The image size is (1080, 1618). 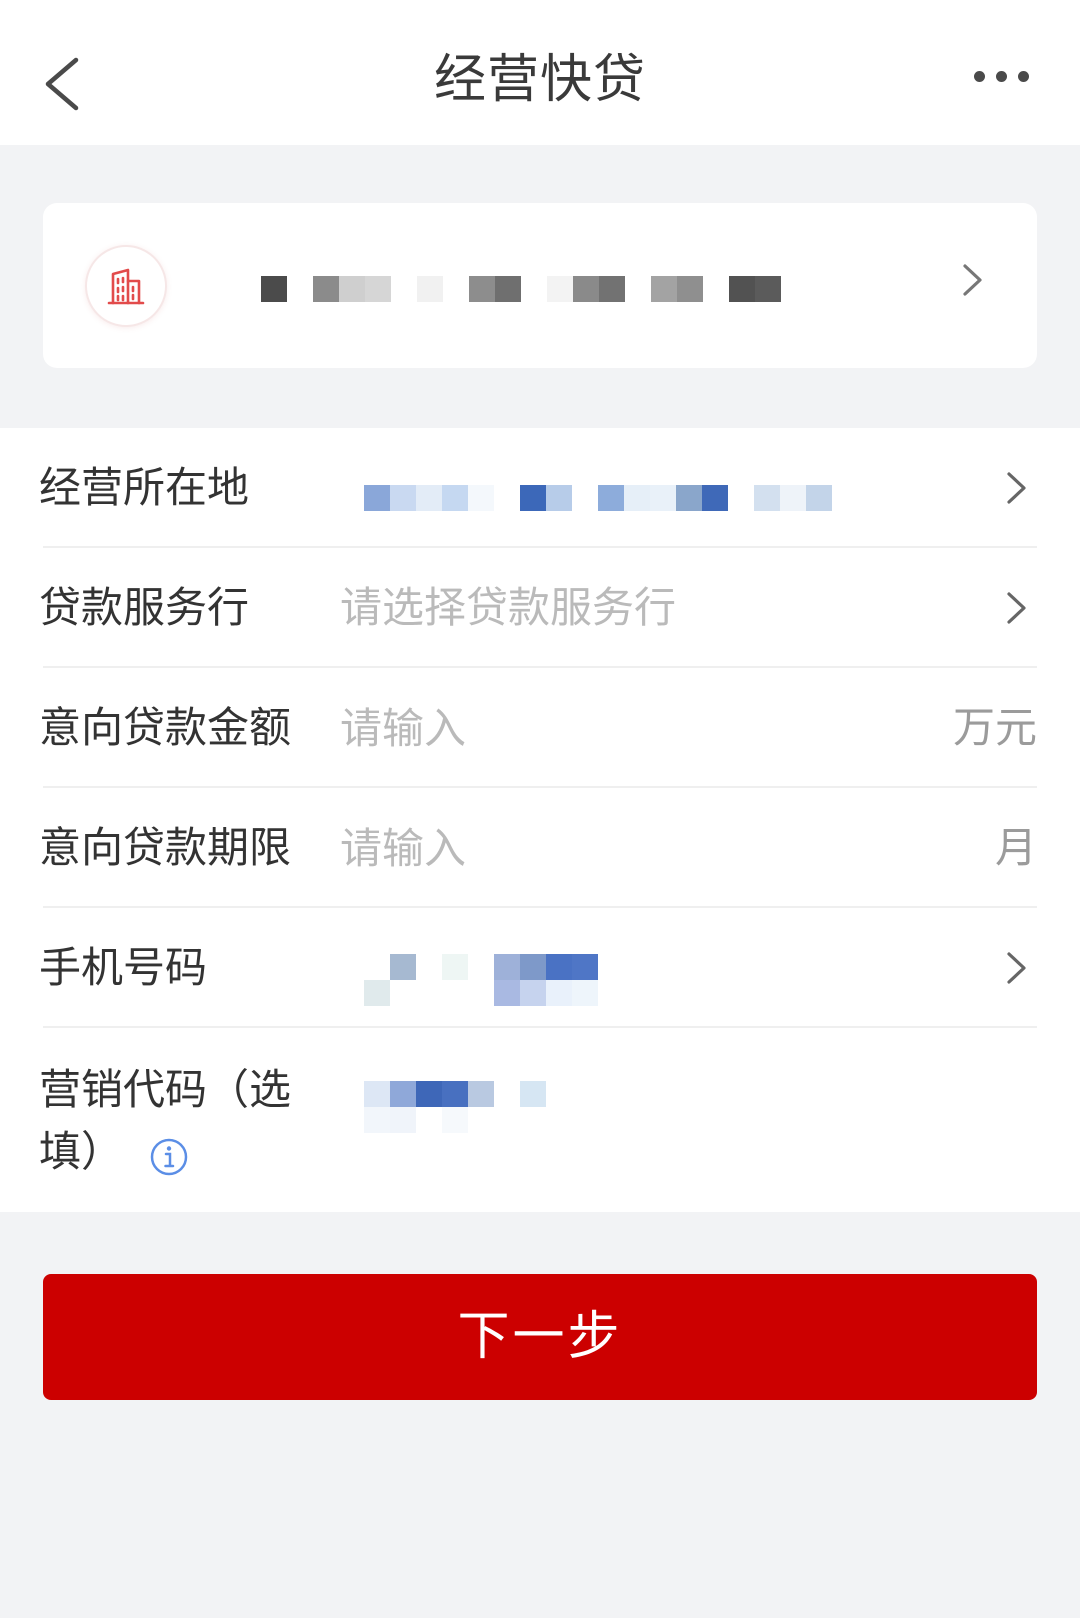 What do you see at coordinates (508, 608) in the screenshot?
I see `loan-bank-select: 请选择贷款服务行` at bounding box center [508, 608].